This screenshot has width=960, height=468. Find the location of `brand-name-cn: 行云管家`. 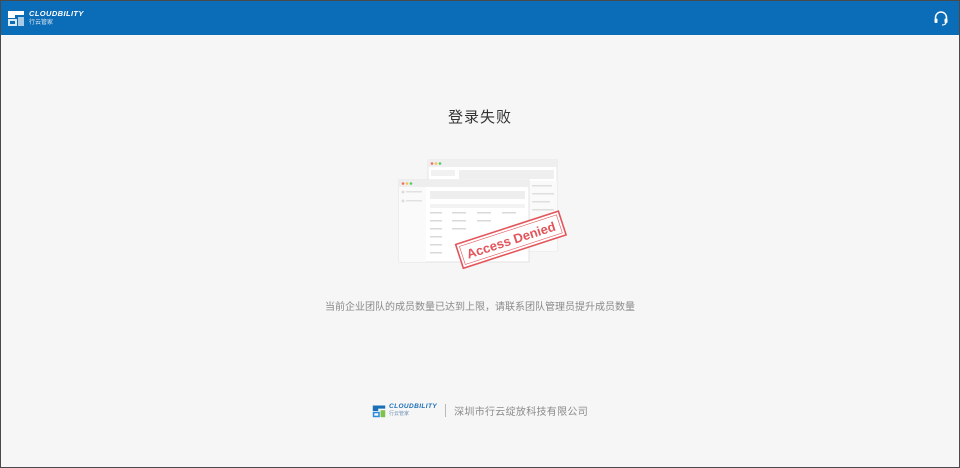

brand-name-cn: 行云管家 is located at coordinates (41, 22).